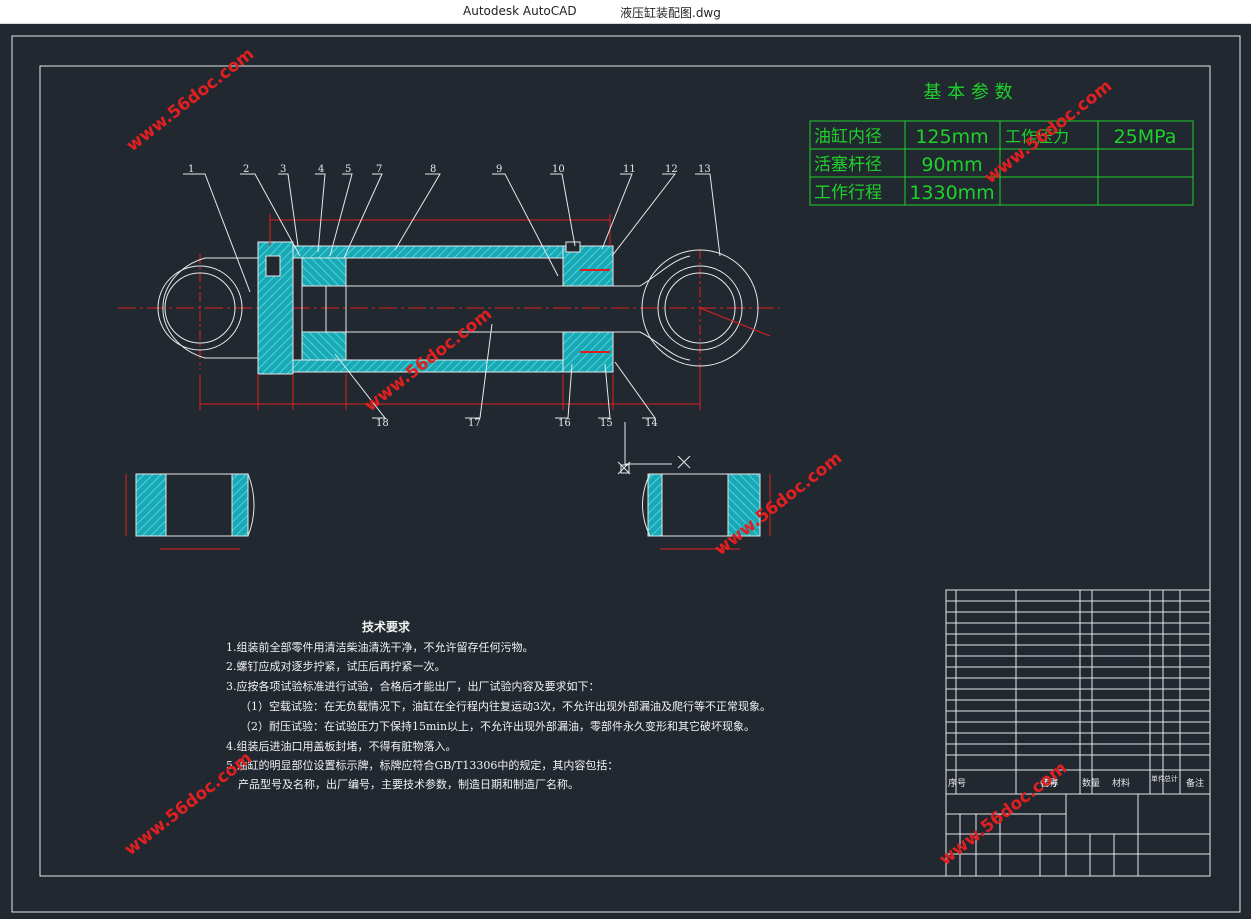  I want to click on balloon-4: 4, so click(321, 169).